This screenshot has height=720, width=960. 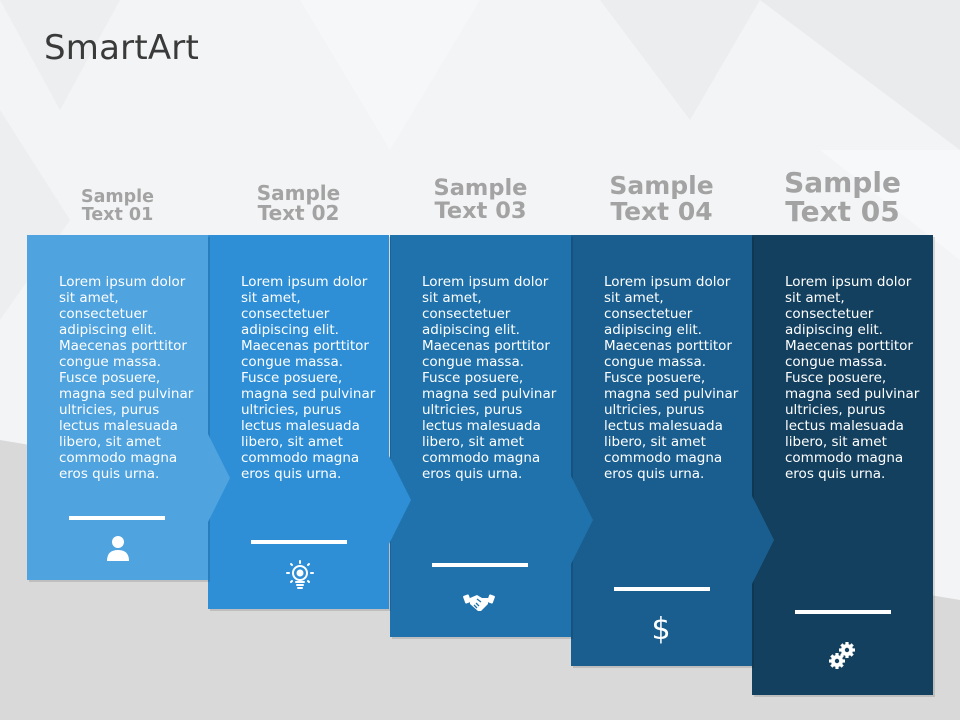 What do you see at coordinates (298, 193) in the screenshot?
I see `step-heading-2-line1: Sample` at bounding box center [298, 193].